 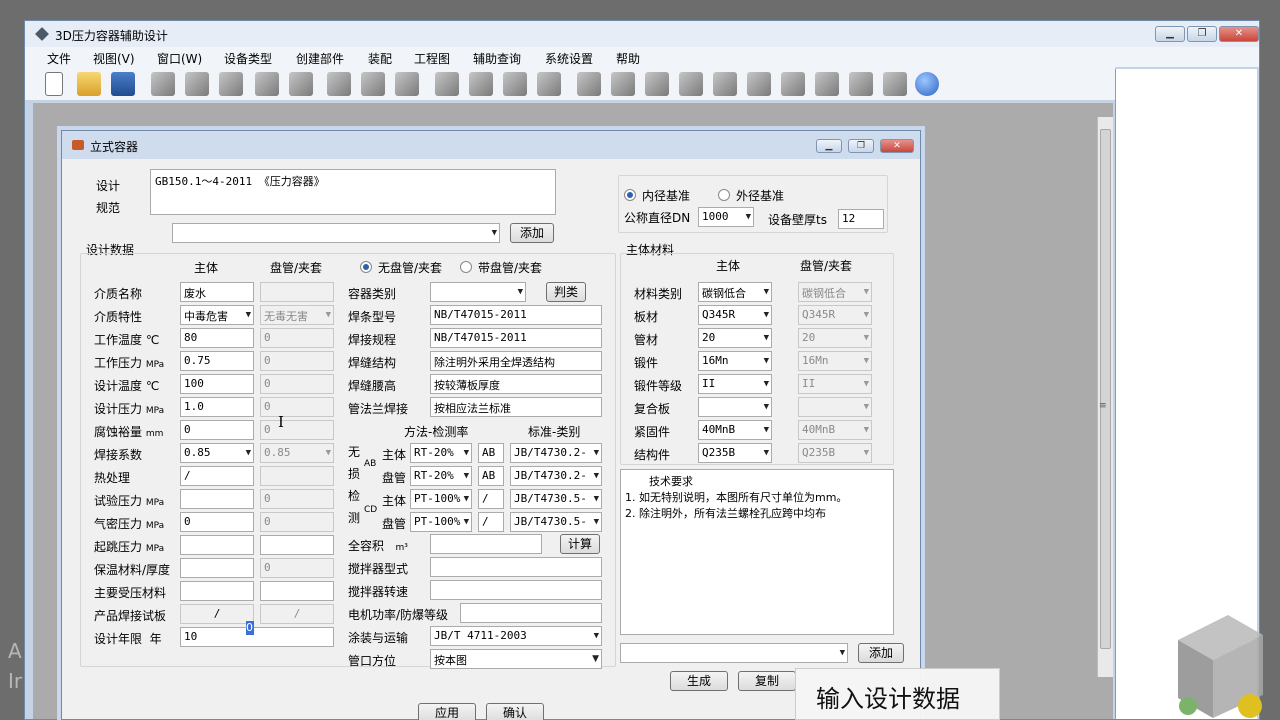 What do you see at coordinates (447, 84) in the screenshot?
I see `support-icon` at bounding box center [447, 84].